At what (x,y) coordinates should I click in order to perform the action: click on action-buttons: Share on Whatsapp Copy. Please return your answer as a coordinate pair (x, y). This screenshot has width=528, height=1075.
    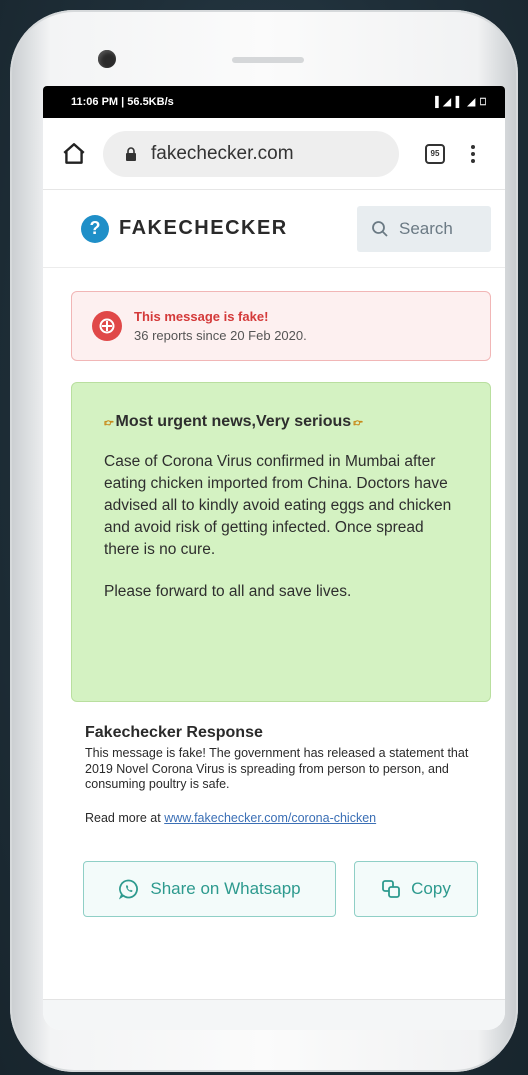
    Looking at the image, I should click on (294, 888).